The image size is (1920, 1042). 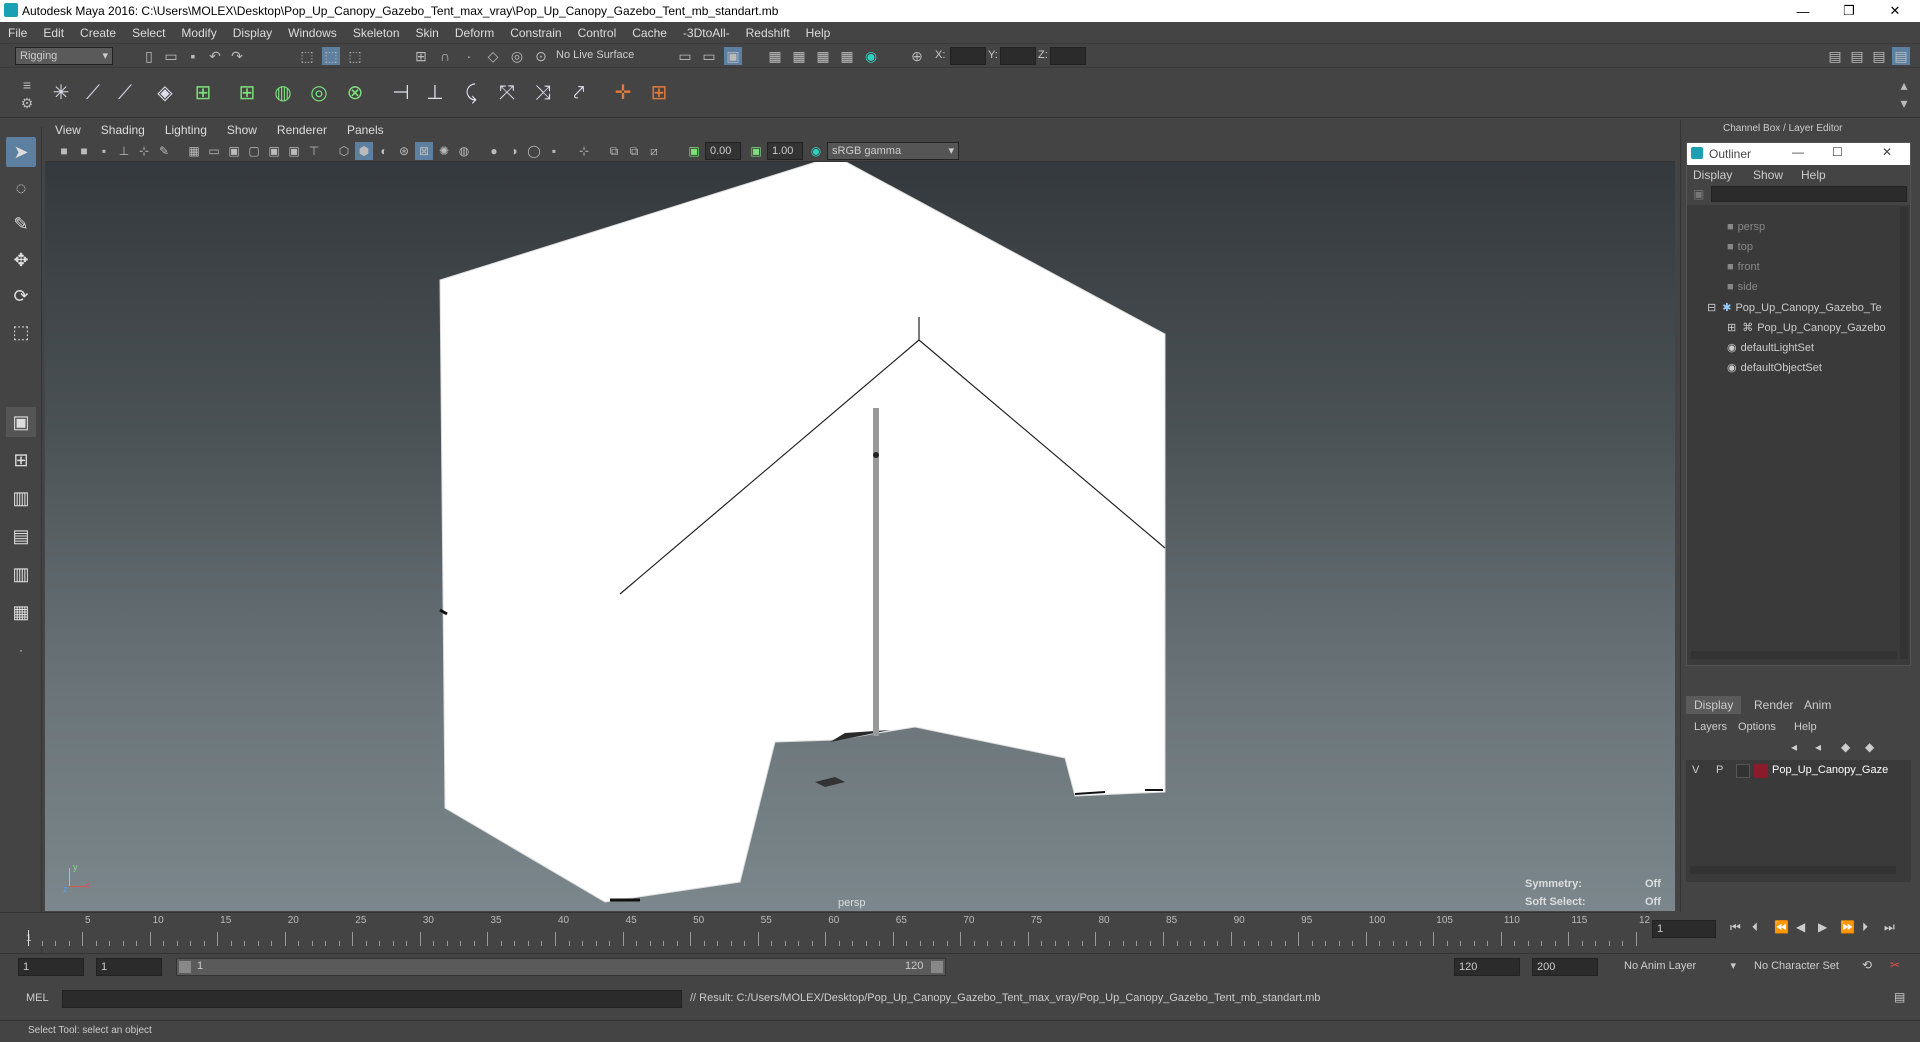 I want to click on input-ops-icon: ▭, so click(x=685, y=56).